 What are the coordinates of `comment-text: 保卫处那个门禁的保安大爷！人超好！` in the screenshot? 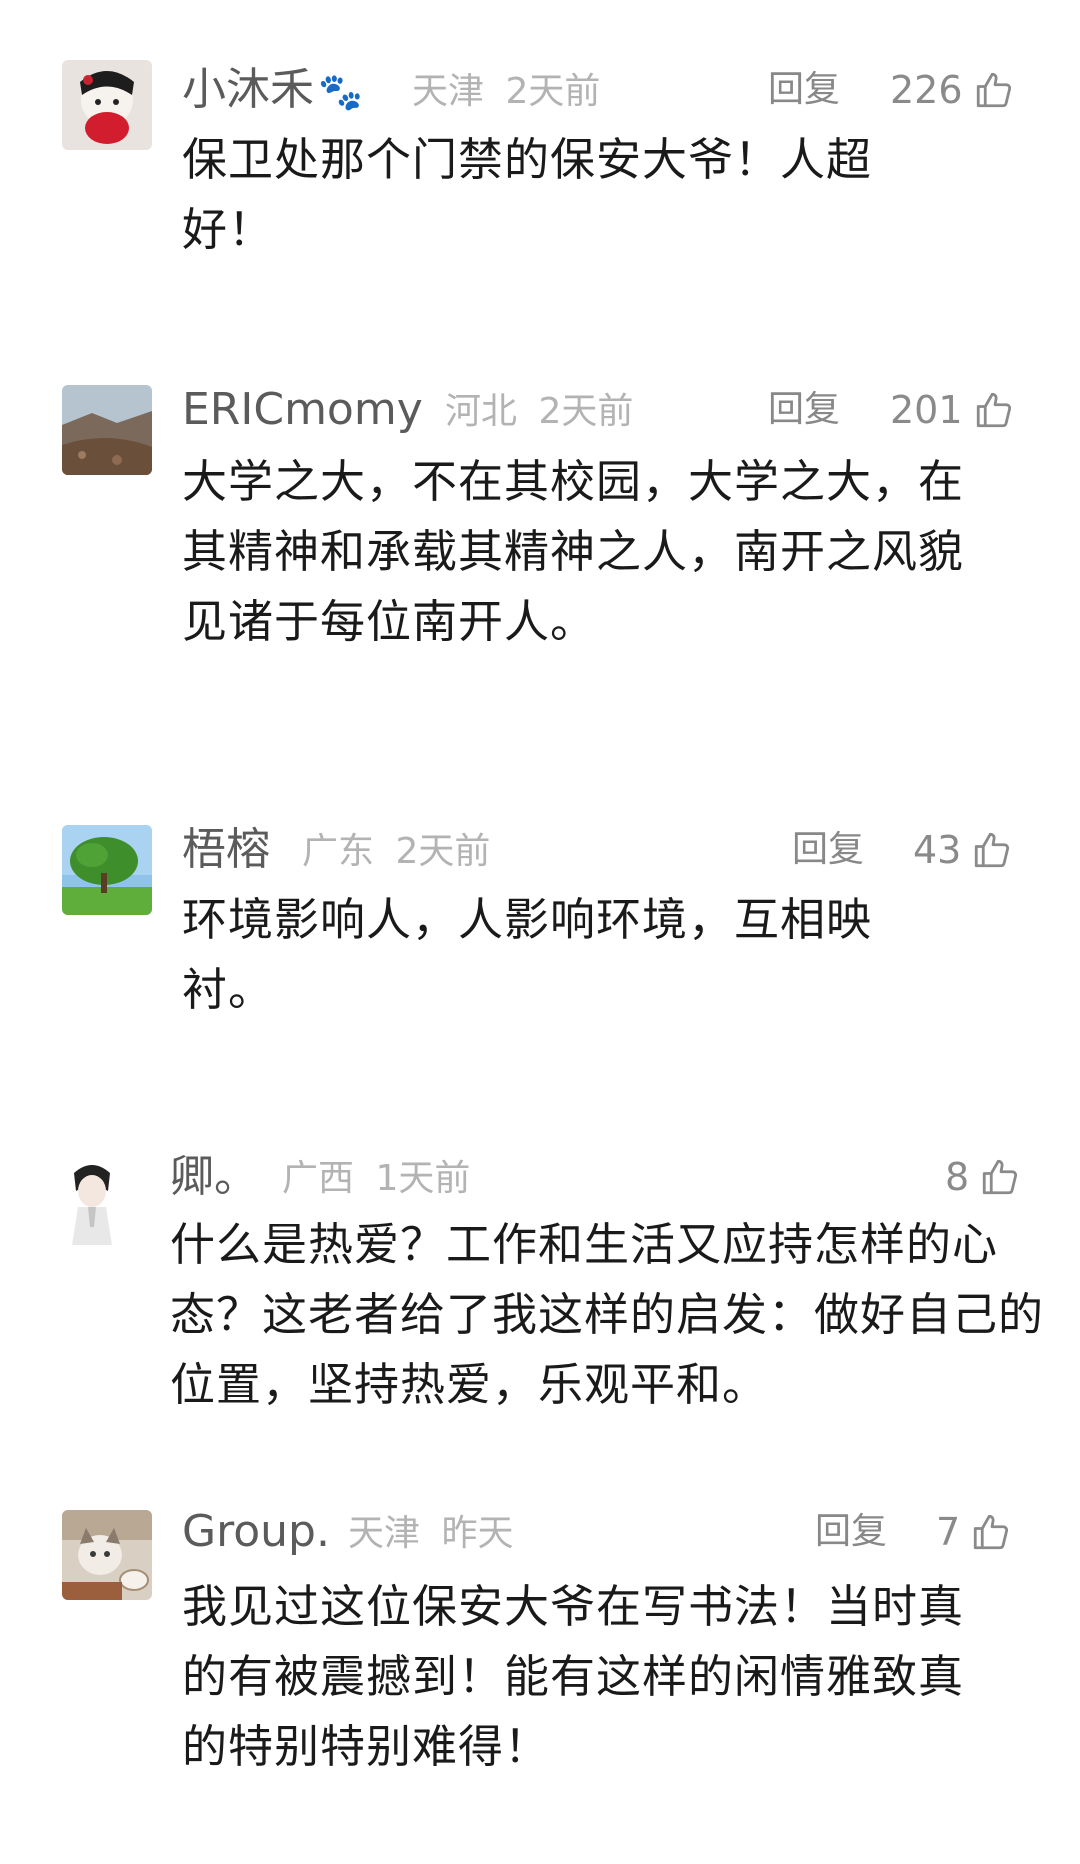 It's located at (527, 194).